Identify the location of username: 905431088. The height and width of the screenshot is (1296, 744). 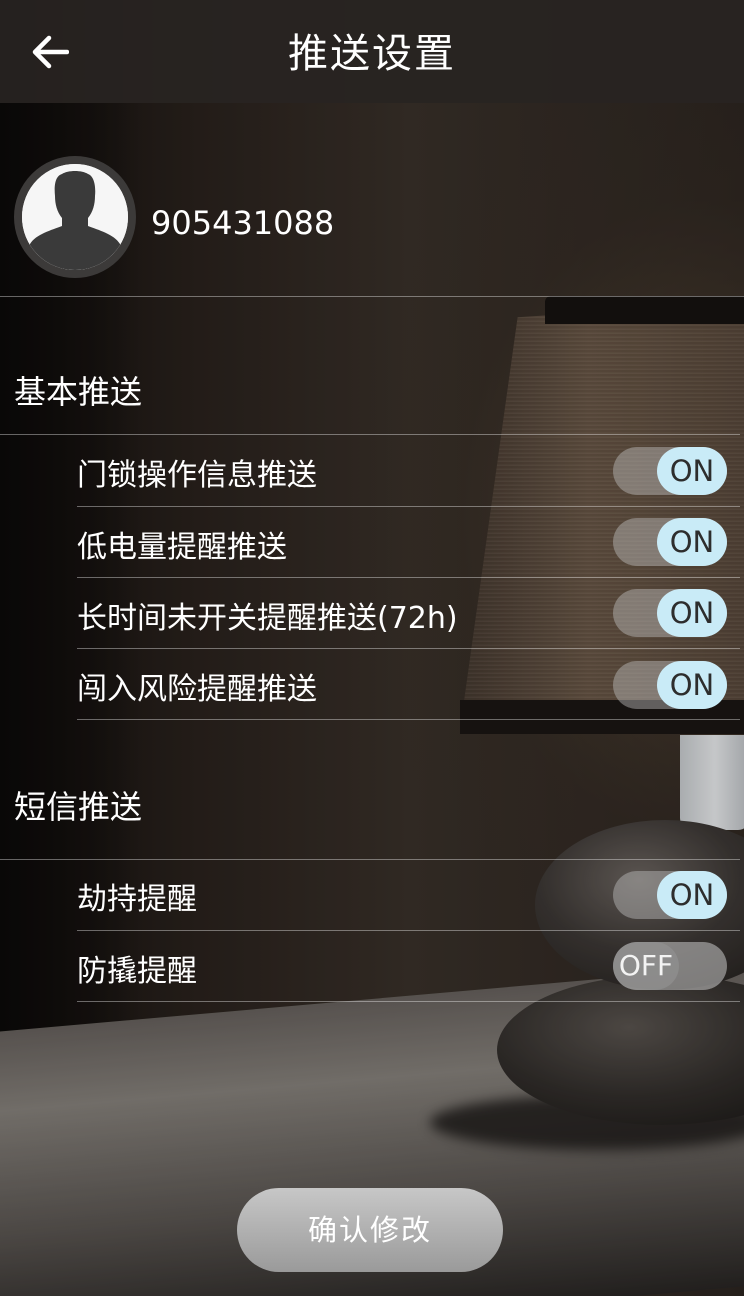
(243, 223).